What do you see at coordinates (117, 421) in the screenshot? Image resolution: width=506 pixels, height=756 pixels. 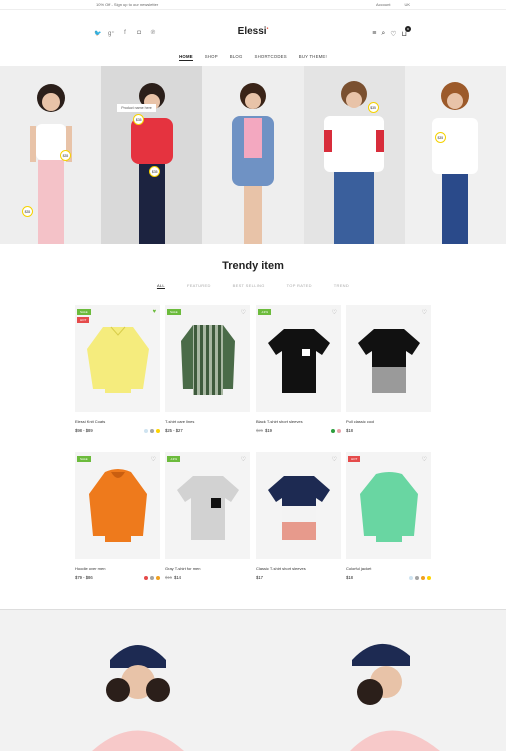 I see `product-name: Elessi Knit Coats` at bounding box center [117, 421].